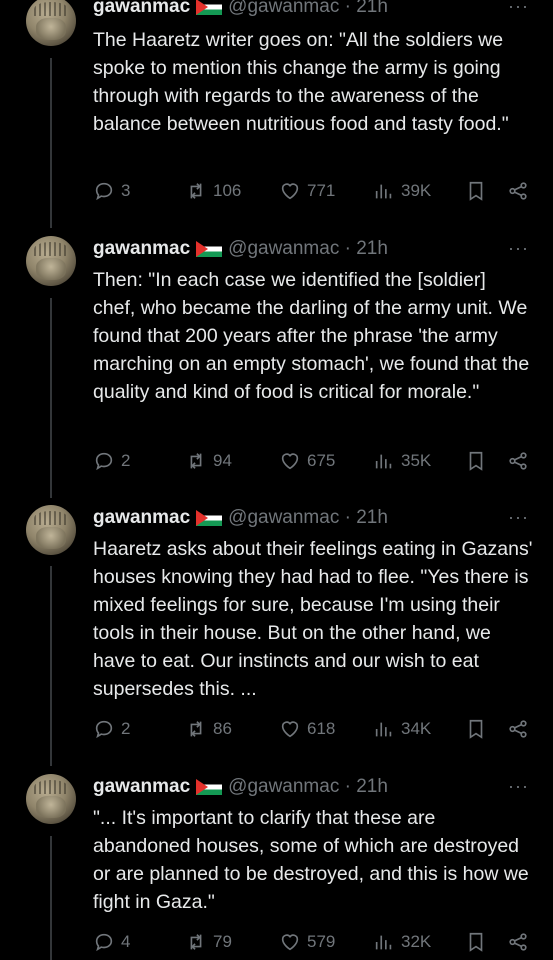 Image resolution: width=553 pixels, height=960 pixels. I want to click on repost-button: 106, so click(213, 191).